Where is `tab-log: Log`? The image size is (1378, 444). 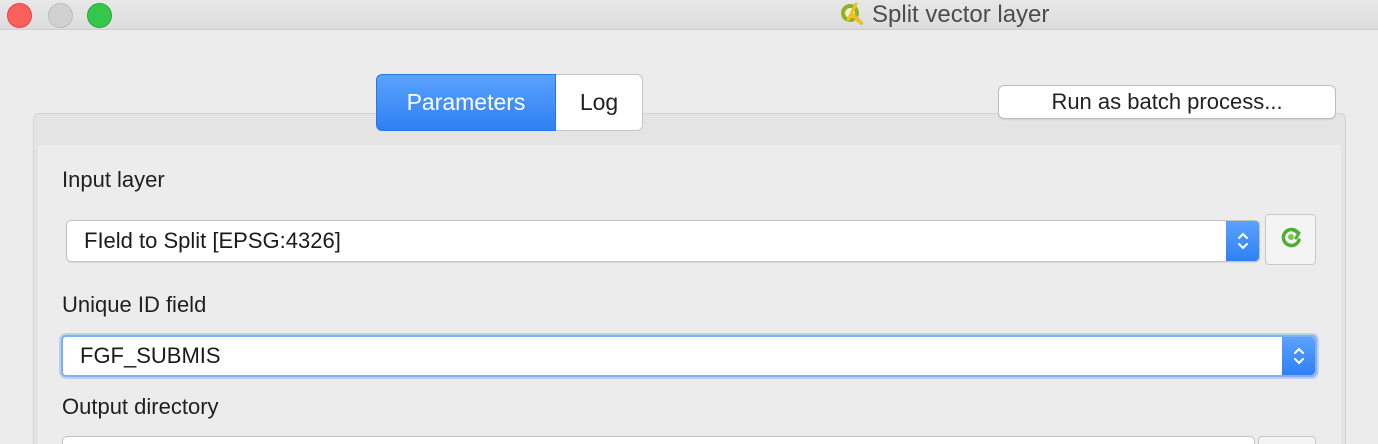
tab-log: Log is located at coordinates (599, 102).